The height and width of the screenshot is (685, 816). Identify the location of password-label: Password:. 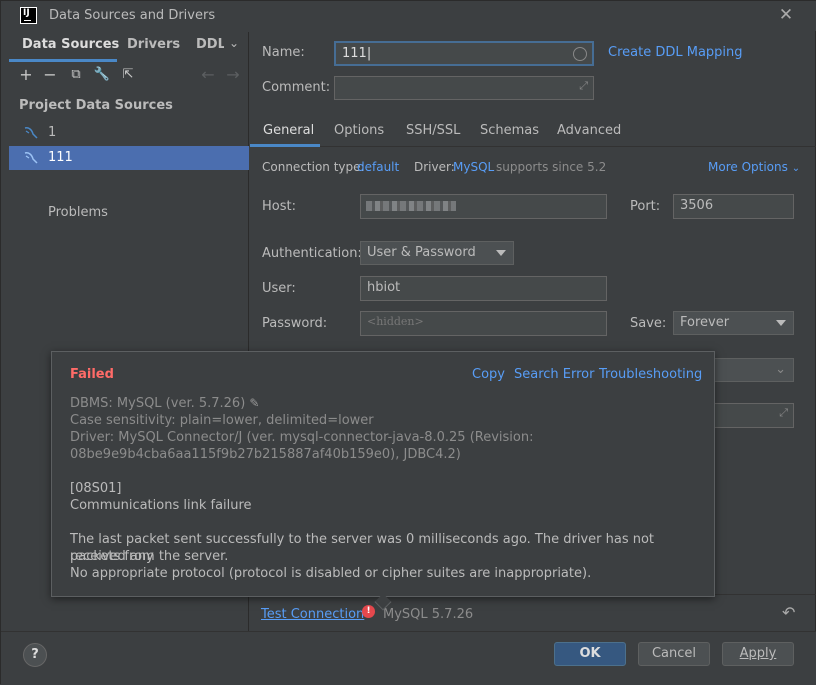
(295, 323).